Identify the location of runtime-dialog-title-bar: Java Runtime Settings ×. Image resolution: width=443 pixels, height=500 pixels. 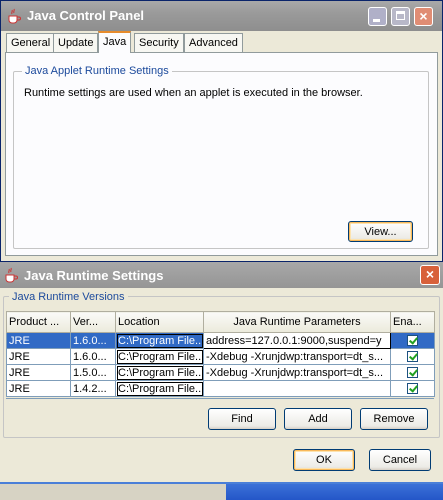
(221, 275).